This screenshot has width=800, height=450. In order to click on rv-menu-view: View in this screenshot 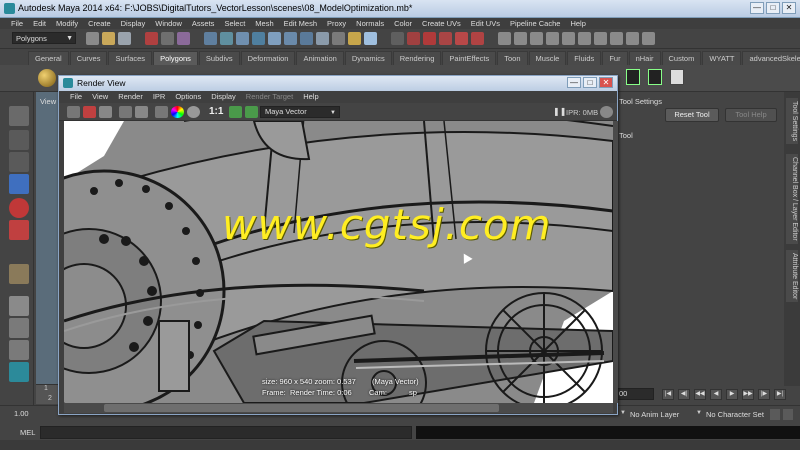, I will do `click(100, 97)`.